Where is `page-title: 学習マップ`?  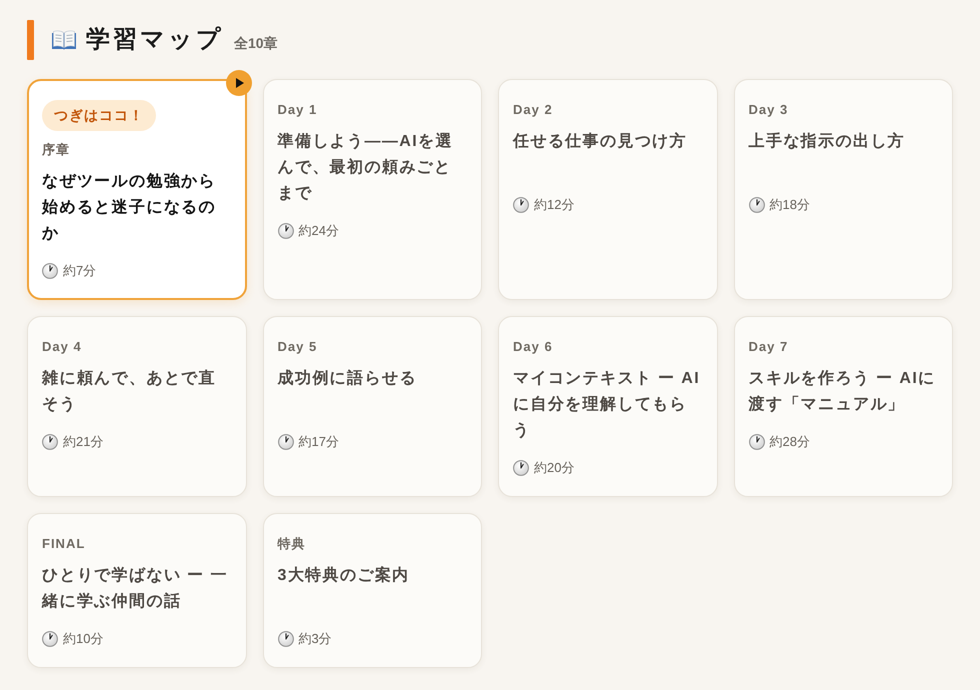
page-title: 学習マップ is located at coordinates (155, 40).